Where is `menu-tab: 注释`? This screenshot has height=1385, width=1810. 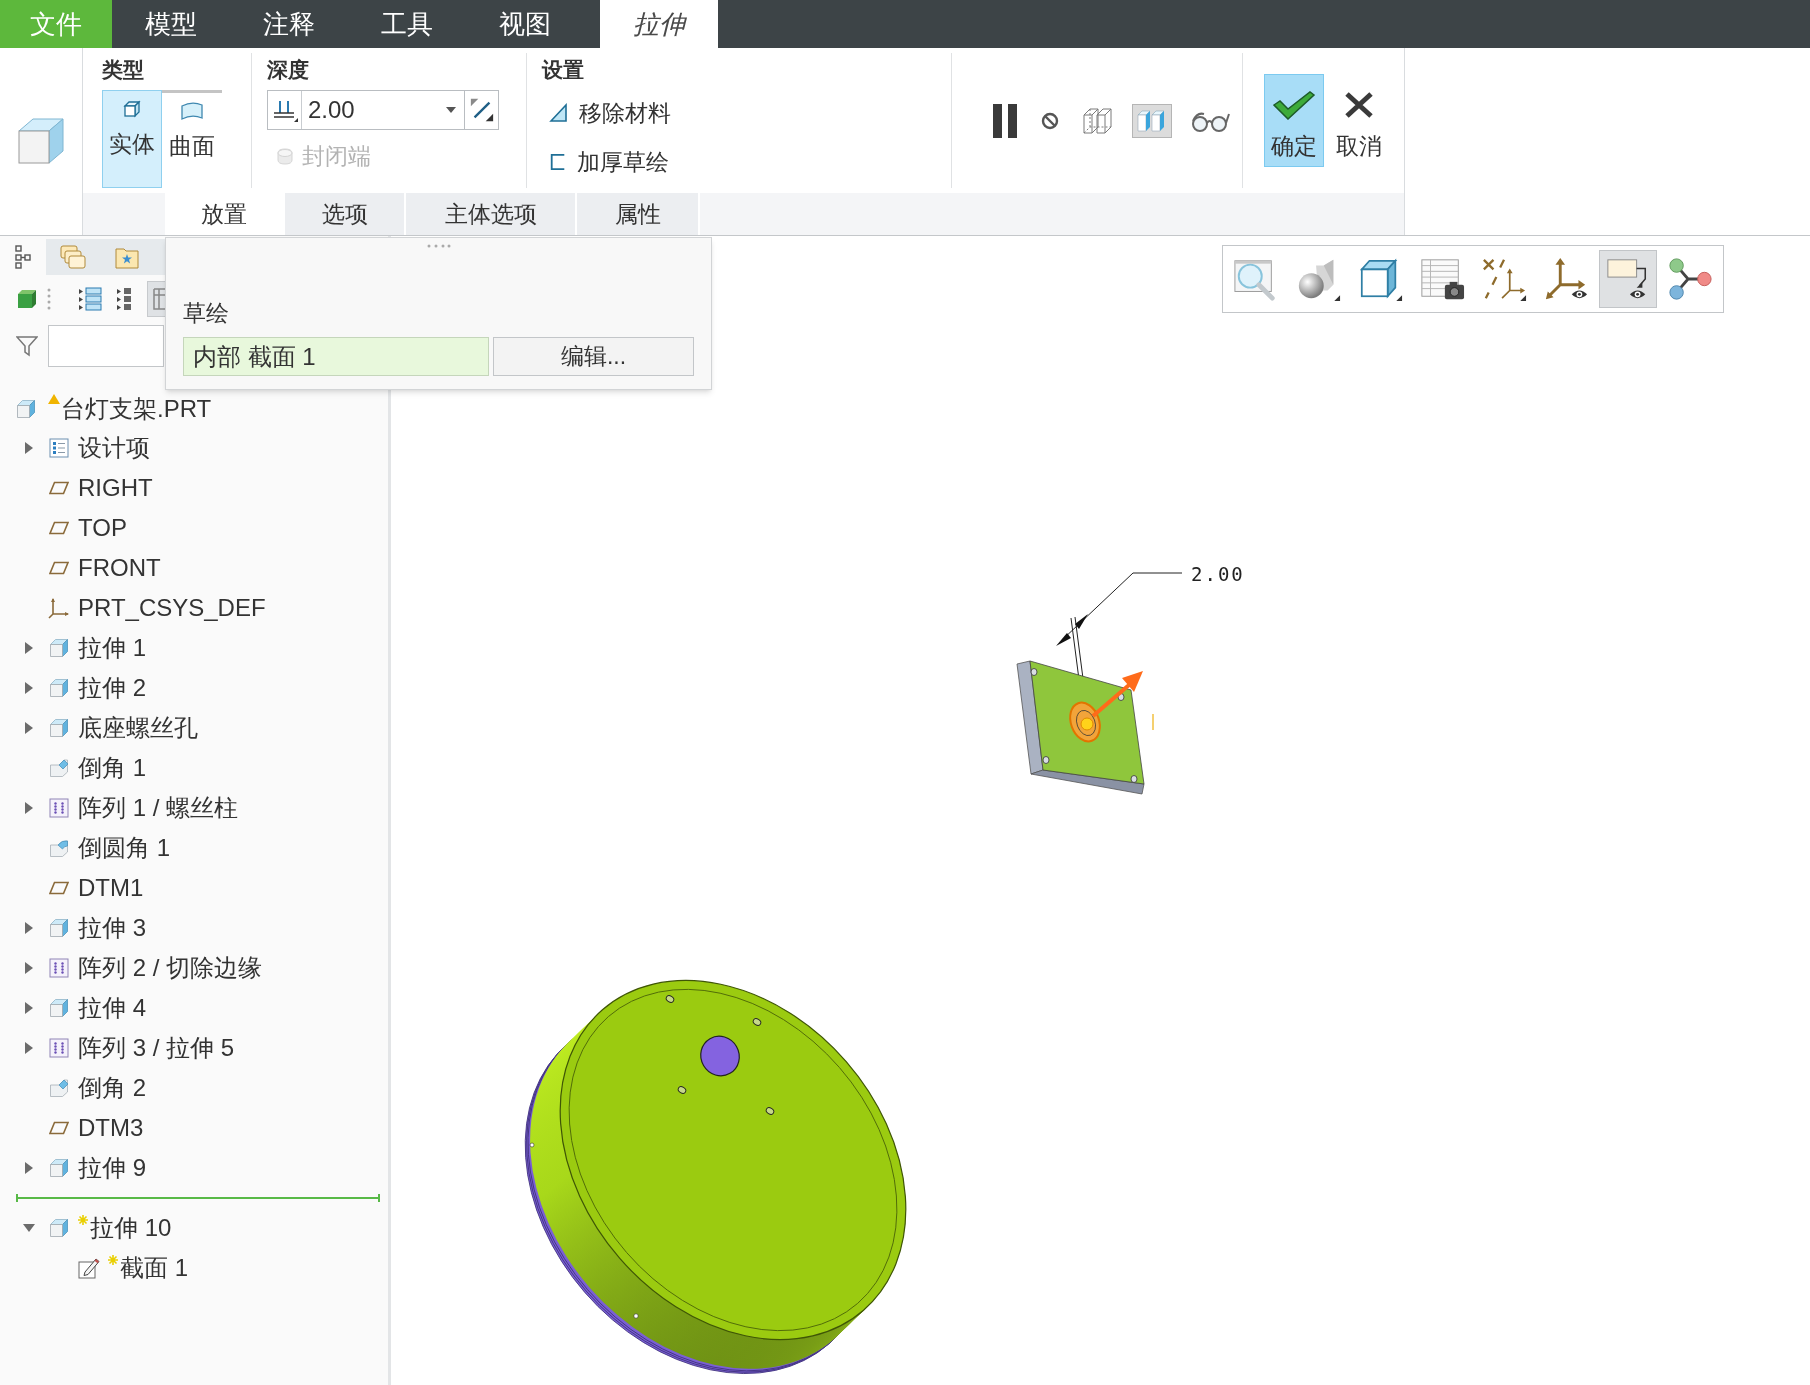
menu-tab: 注释 is located at coordinates (289, 24).